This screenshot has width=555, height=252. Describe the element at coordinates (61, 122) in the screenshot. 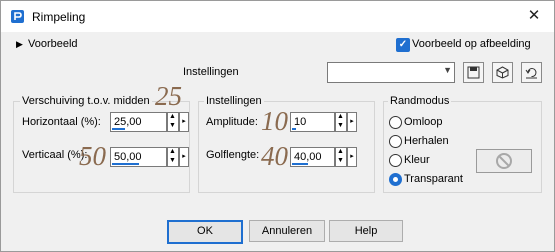

I see `horizontal-label: Horizontaal (%):` at that location.